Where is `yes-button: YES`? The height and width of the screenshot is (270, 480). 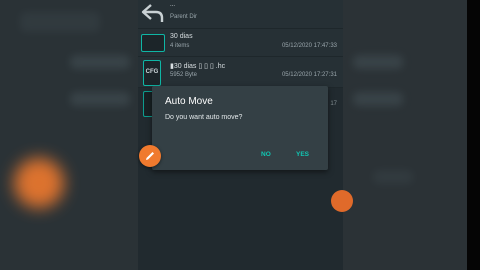 yes-button: YES is located at coordinates (302, 154).